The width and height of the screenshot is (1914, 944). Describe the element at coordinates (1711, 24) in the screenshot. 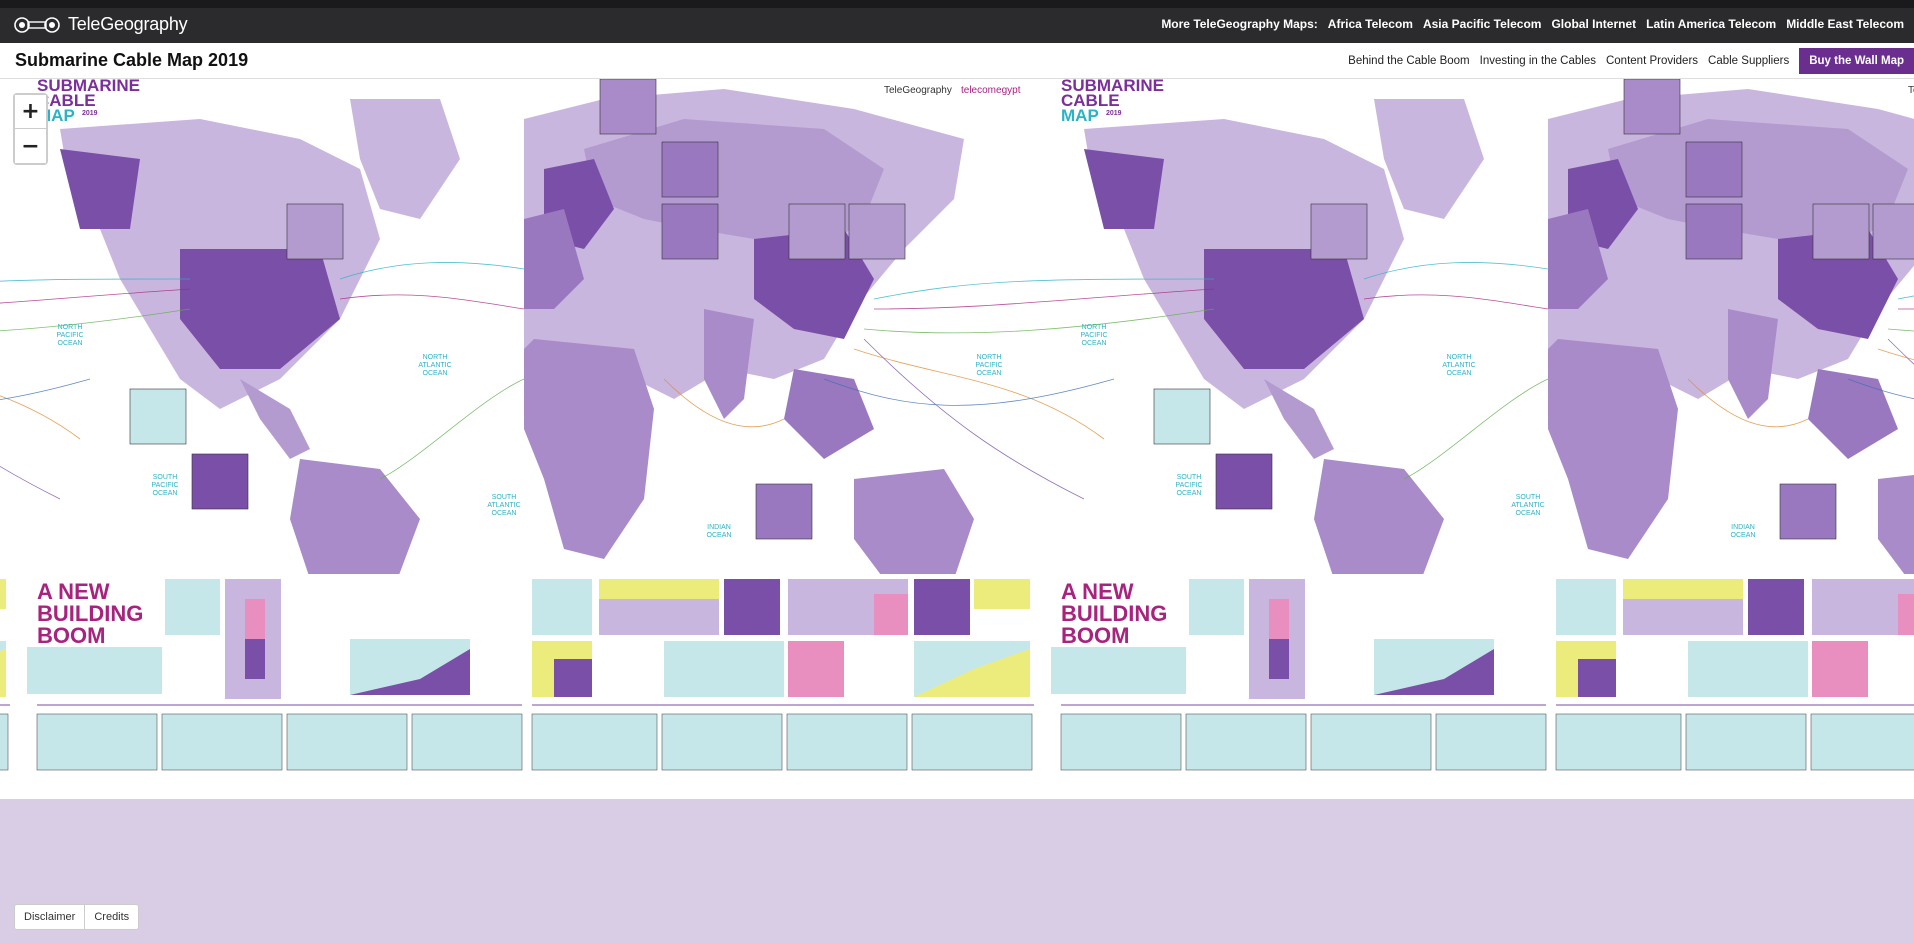

I see `nav-latin-america-telecom: Latin America Telecom` at that location.